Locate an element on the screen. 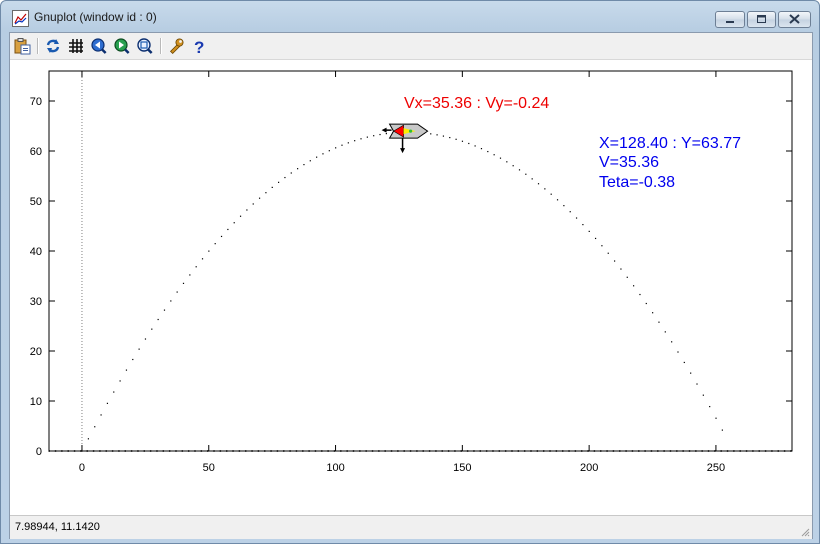 Image resolution: width=820 pixels, height=544 pixels. minimize-icon is located at coordinates (730, 22).